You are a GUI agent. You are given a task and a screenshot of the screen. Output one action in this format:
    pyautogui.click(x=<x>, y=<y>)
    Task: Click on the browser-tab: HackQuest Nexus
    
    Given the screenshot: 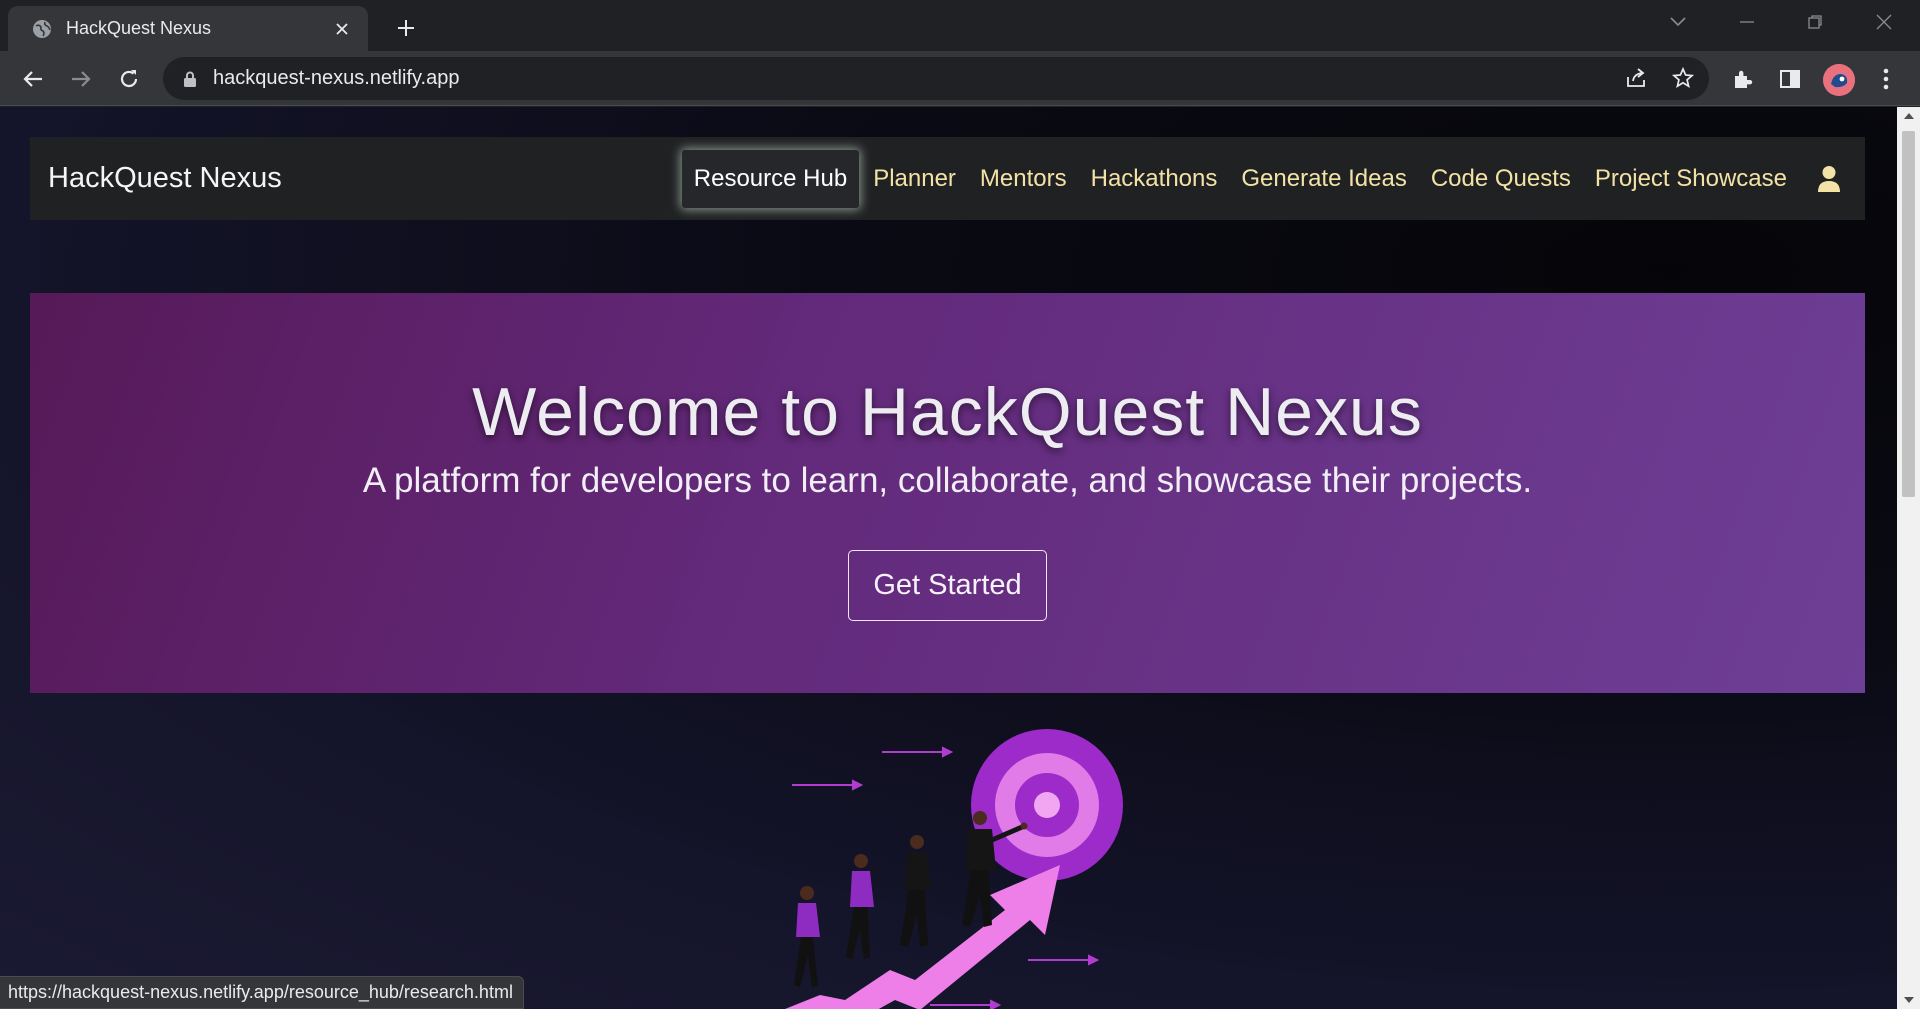 What is the action you would take?
    pyautogui.click(x=188, y=28)
    